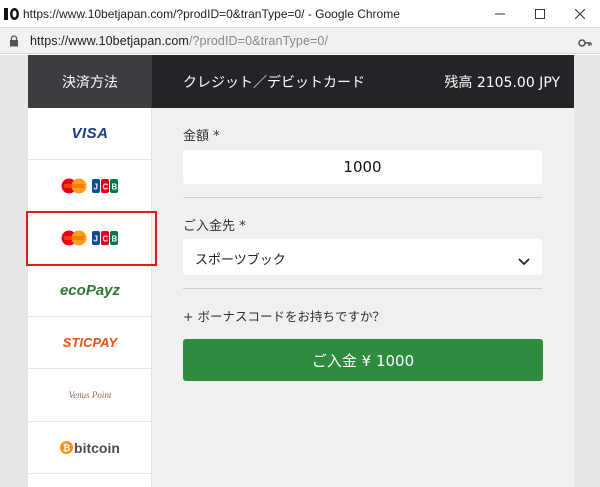  I want to click on svg-text: J, so click(96, 186).